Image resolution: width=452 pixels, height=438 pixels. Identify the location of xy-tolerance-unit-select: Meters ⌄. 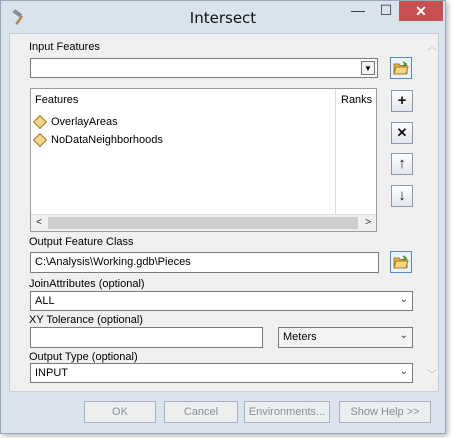
(345, 337).